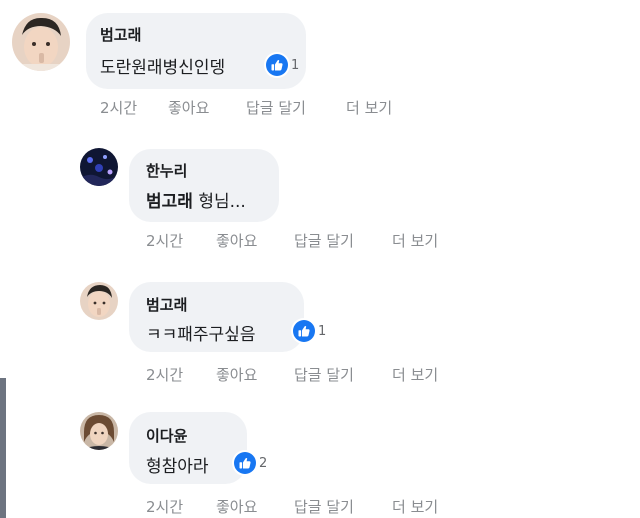 The height and width of the screenshot is (518, 640). I want to click on comment-text: 형참아라, so click(177, 467).